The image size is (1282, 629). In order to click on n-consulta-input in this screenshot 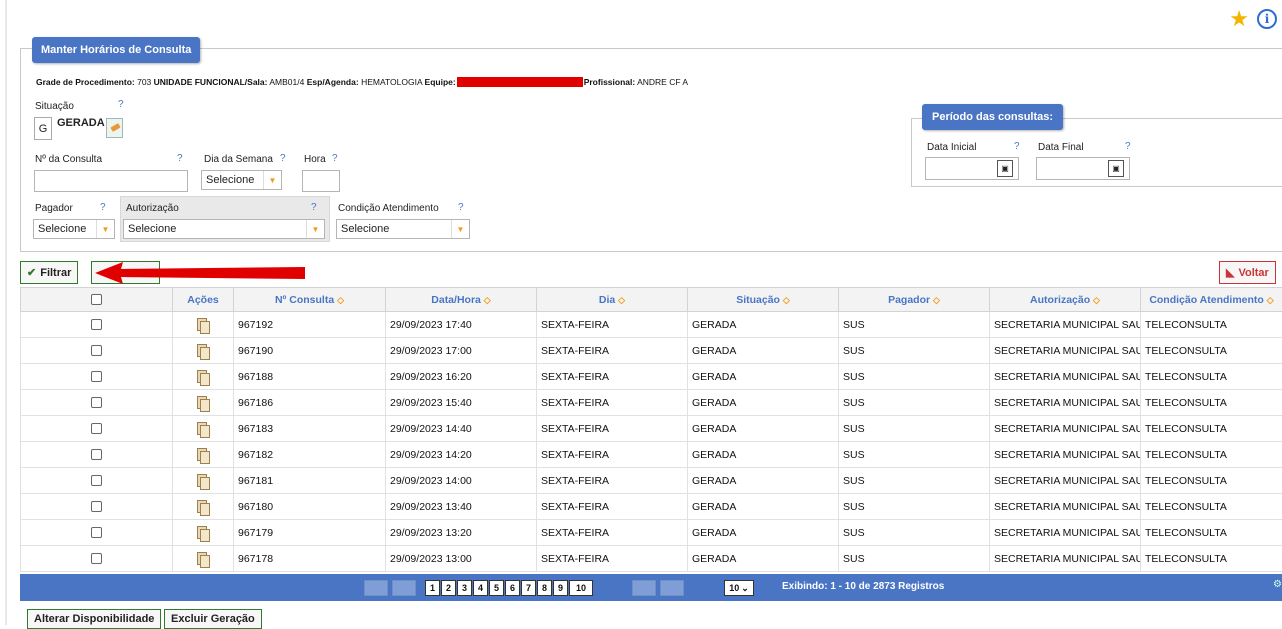, I will do `click(111, 181)`.